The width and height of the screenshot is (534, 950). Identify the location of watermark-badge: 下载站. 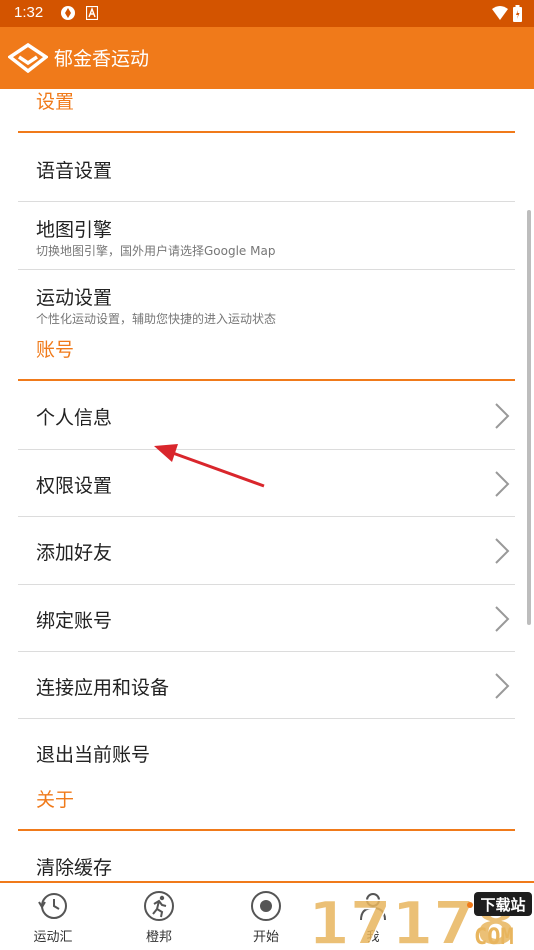
(502, 905).